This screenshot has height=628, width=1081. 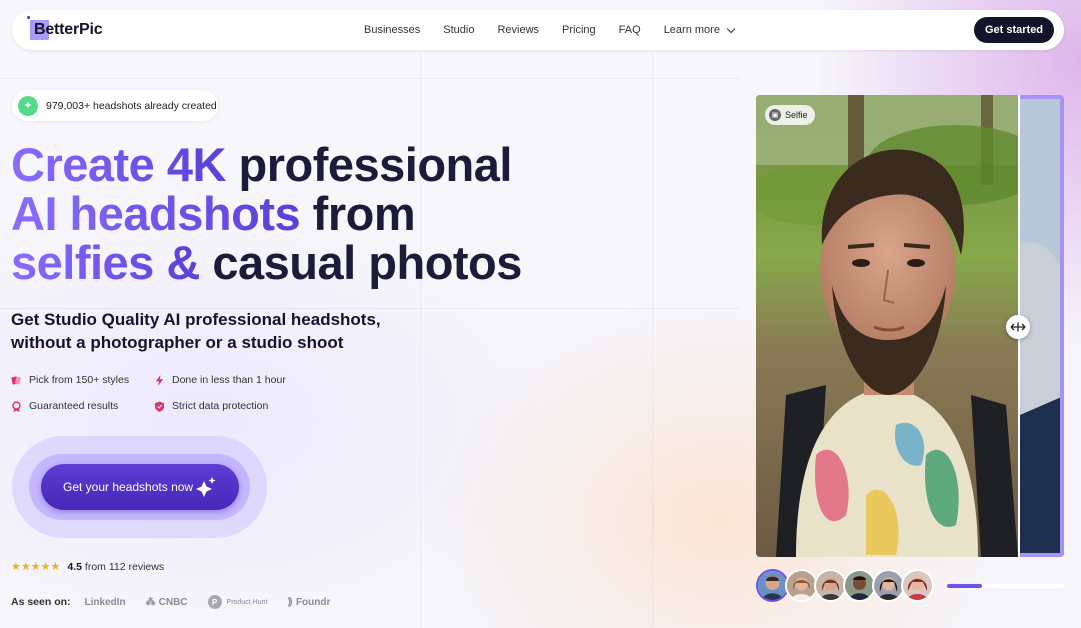 I want to click on feature-protection: Strict data protection, so click(x=211, y=406).